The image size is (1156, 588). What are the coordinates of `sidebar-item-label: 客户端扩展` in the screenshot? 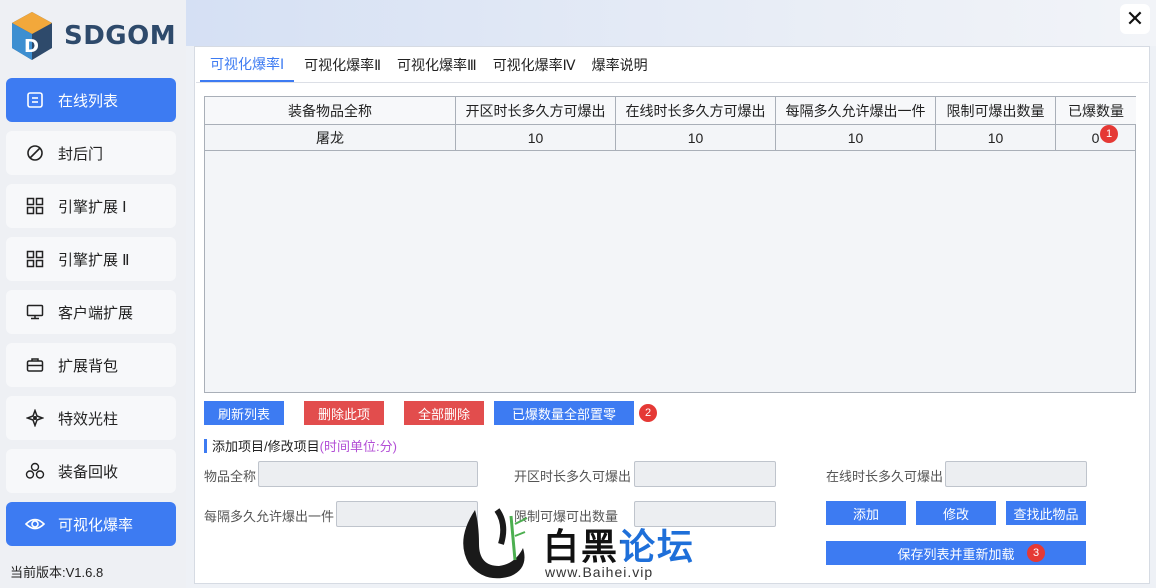 It's located at (96, 313).